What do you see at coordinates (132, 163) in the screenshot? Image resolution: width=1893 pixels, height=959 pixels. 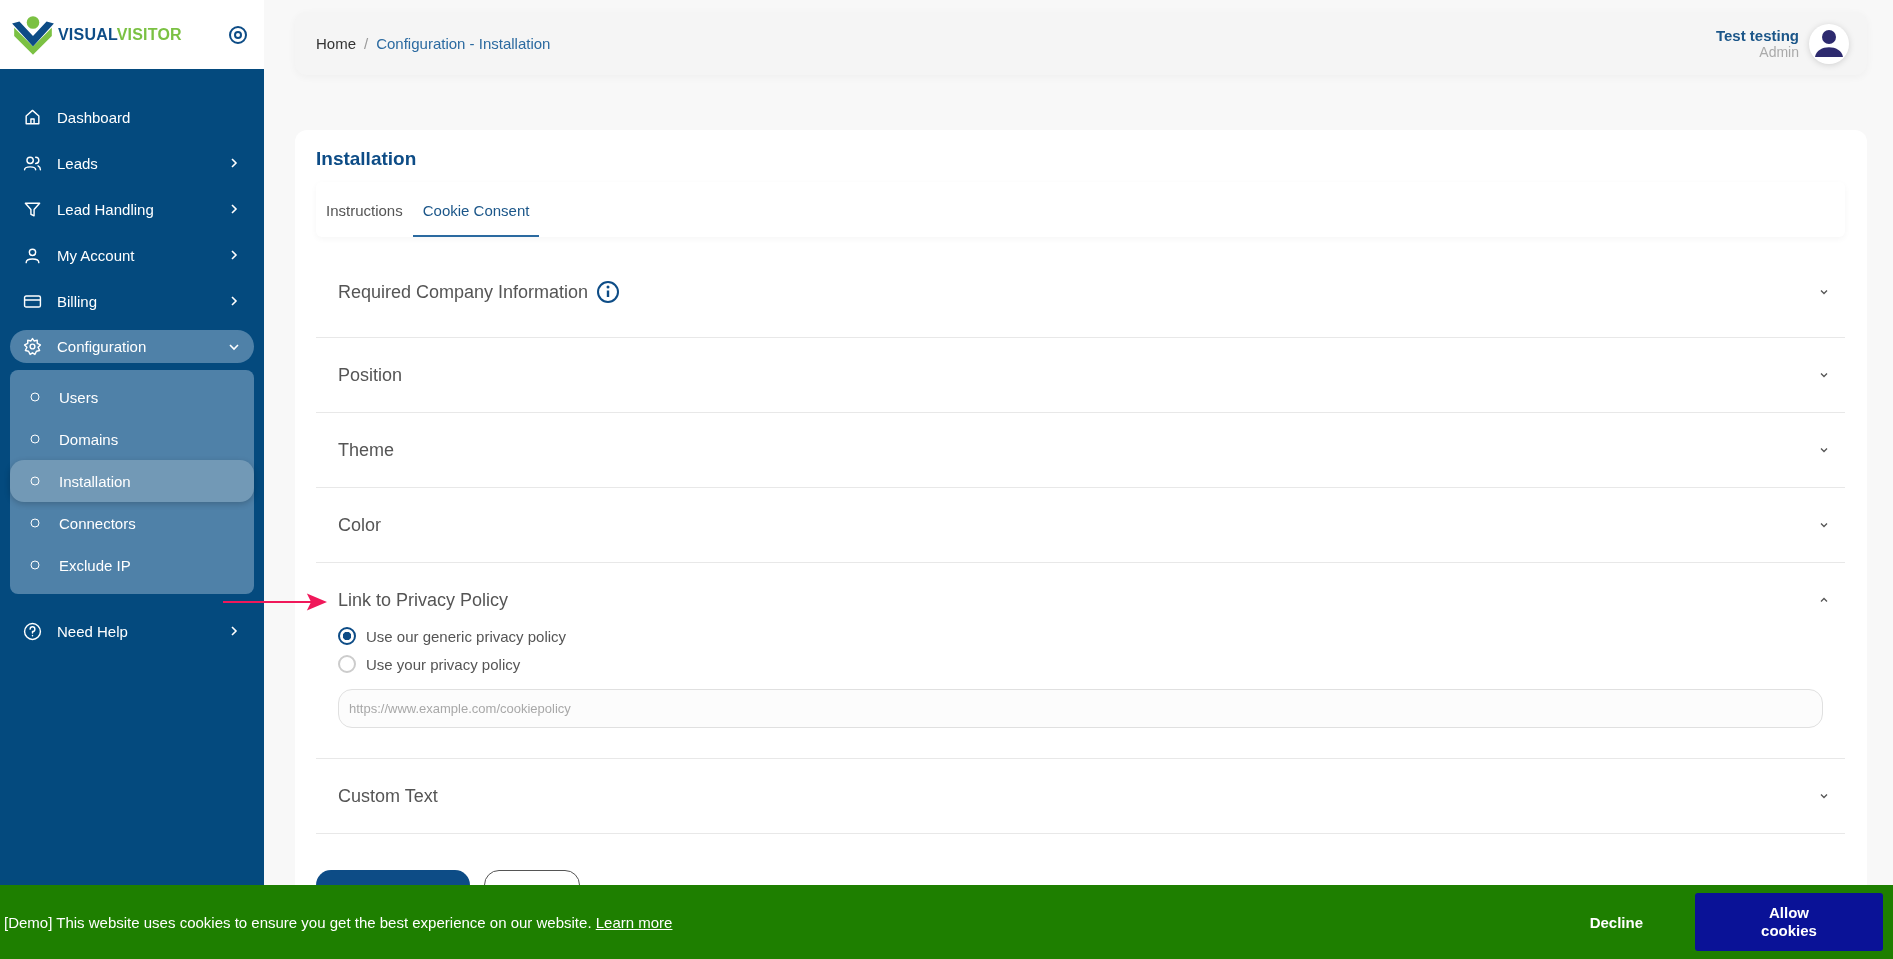 I see `sidebar-item: Leads` at bounding box center [132, 163].